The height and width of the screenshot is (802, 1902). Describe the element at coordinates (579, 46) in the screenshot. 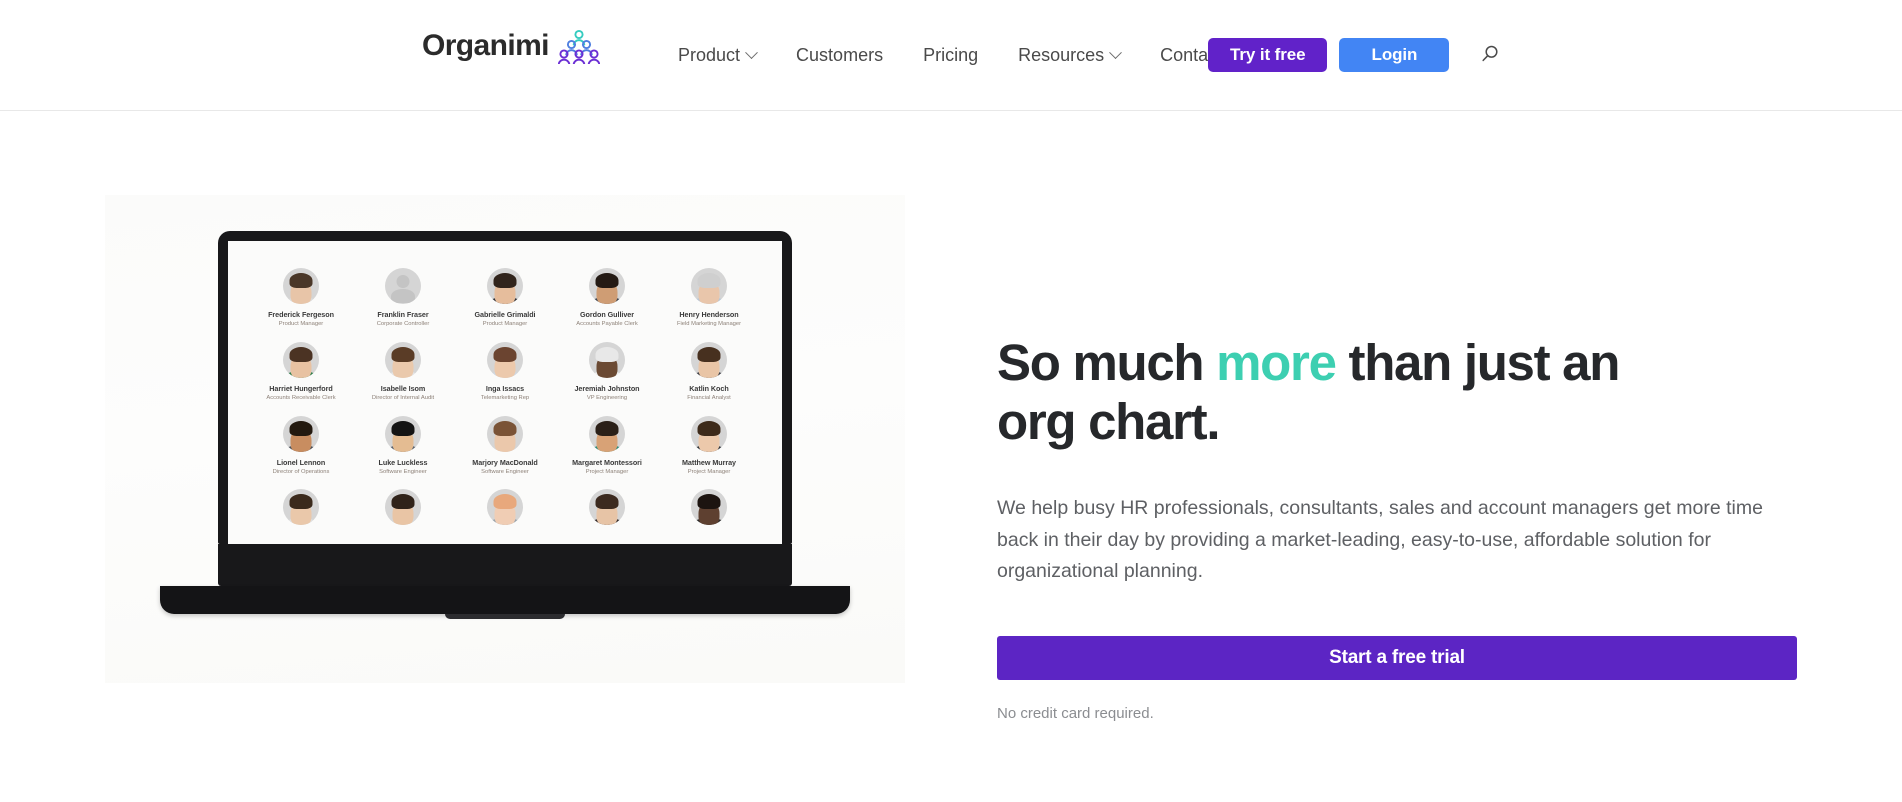

I see `organimi-pyramid-logo-icon` at that location.